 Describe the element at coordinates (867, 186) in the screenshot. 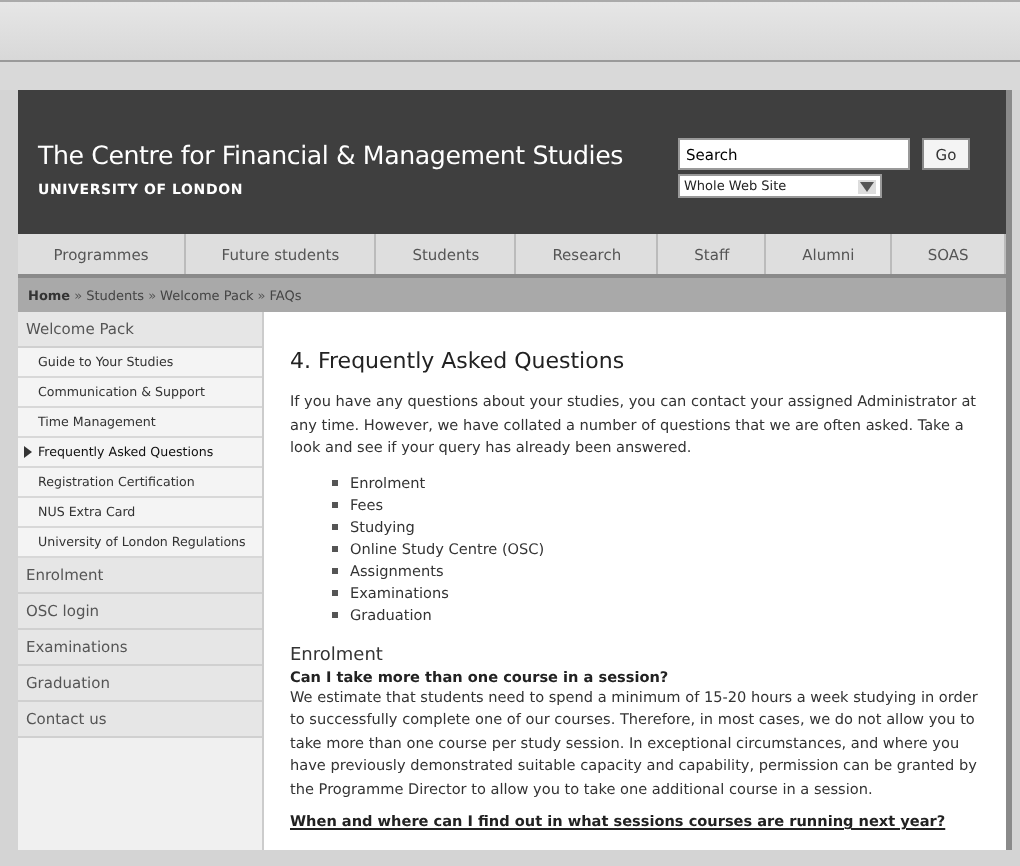

I see `dropdown-arrow-icon` at that location.